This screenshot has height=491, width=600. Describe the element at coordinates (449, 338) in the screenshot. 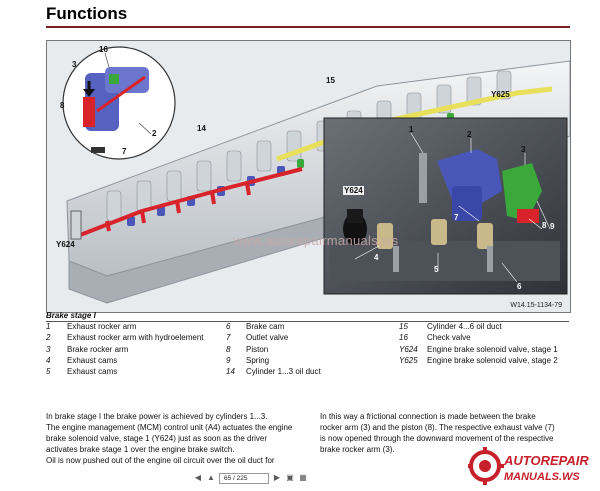

I see `legend-label: Check valve` at that location.